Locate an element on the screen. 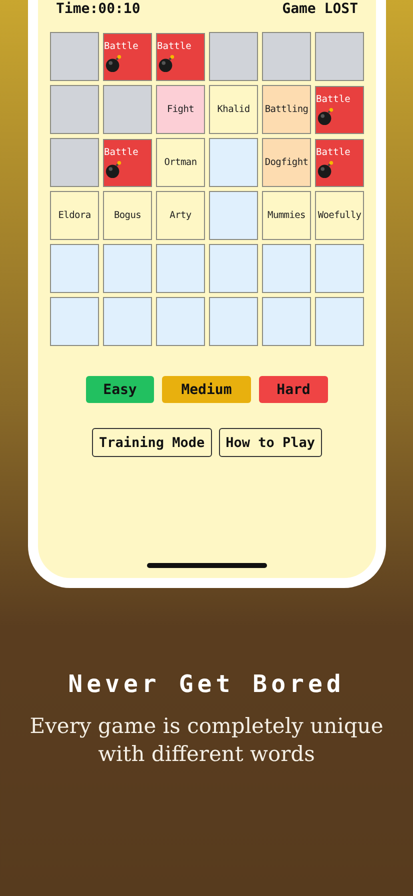  difficulty-button: Medium is located at coordinates (206, 389).